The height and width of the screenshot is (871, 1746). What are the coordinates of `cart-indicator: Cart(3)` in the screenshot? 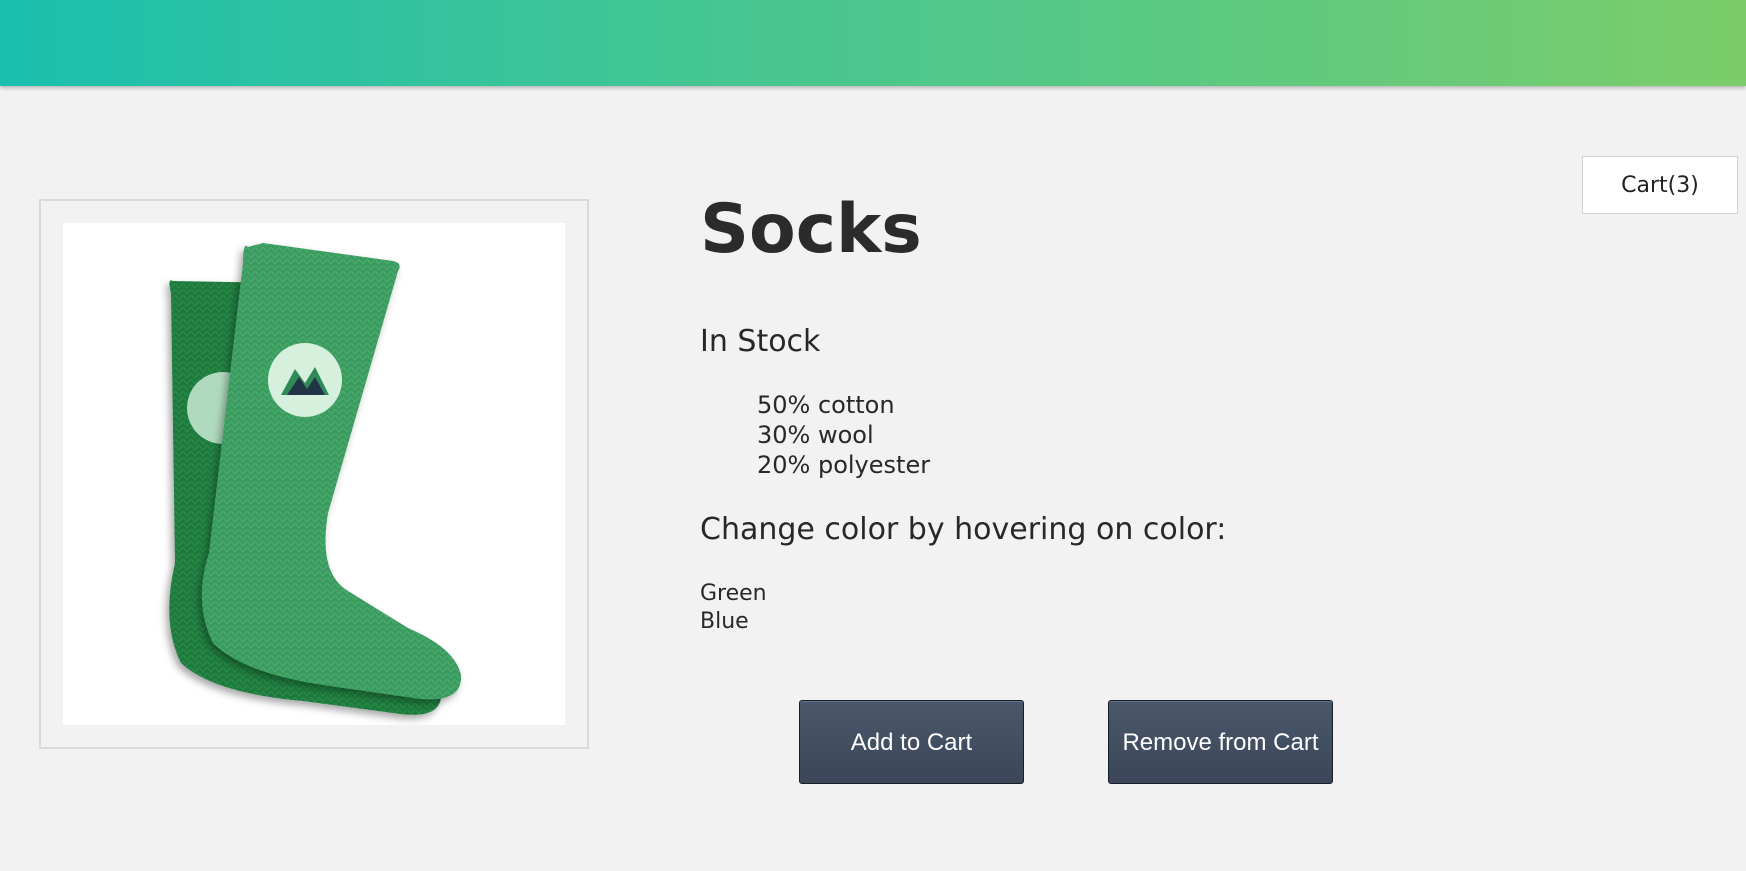 It's located at (1660, 185).